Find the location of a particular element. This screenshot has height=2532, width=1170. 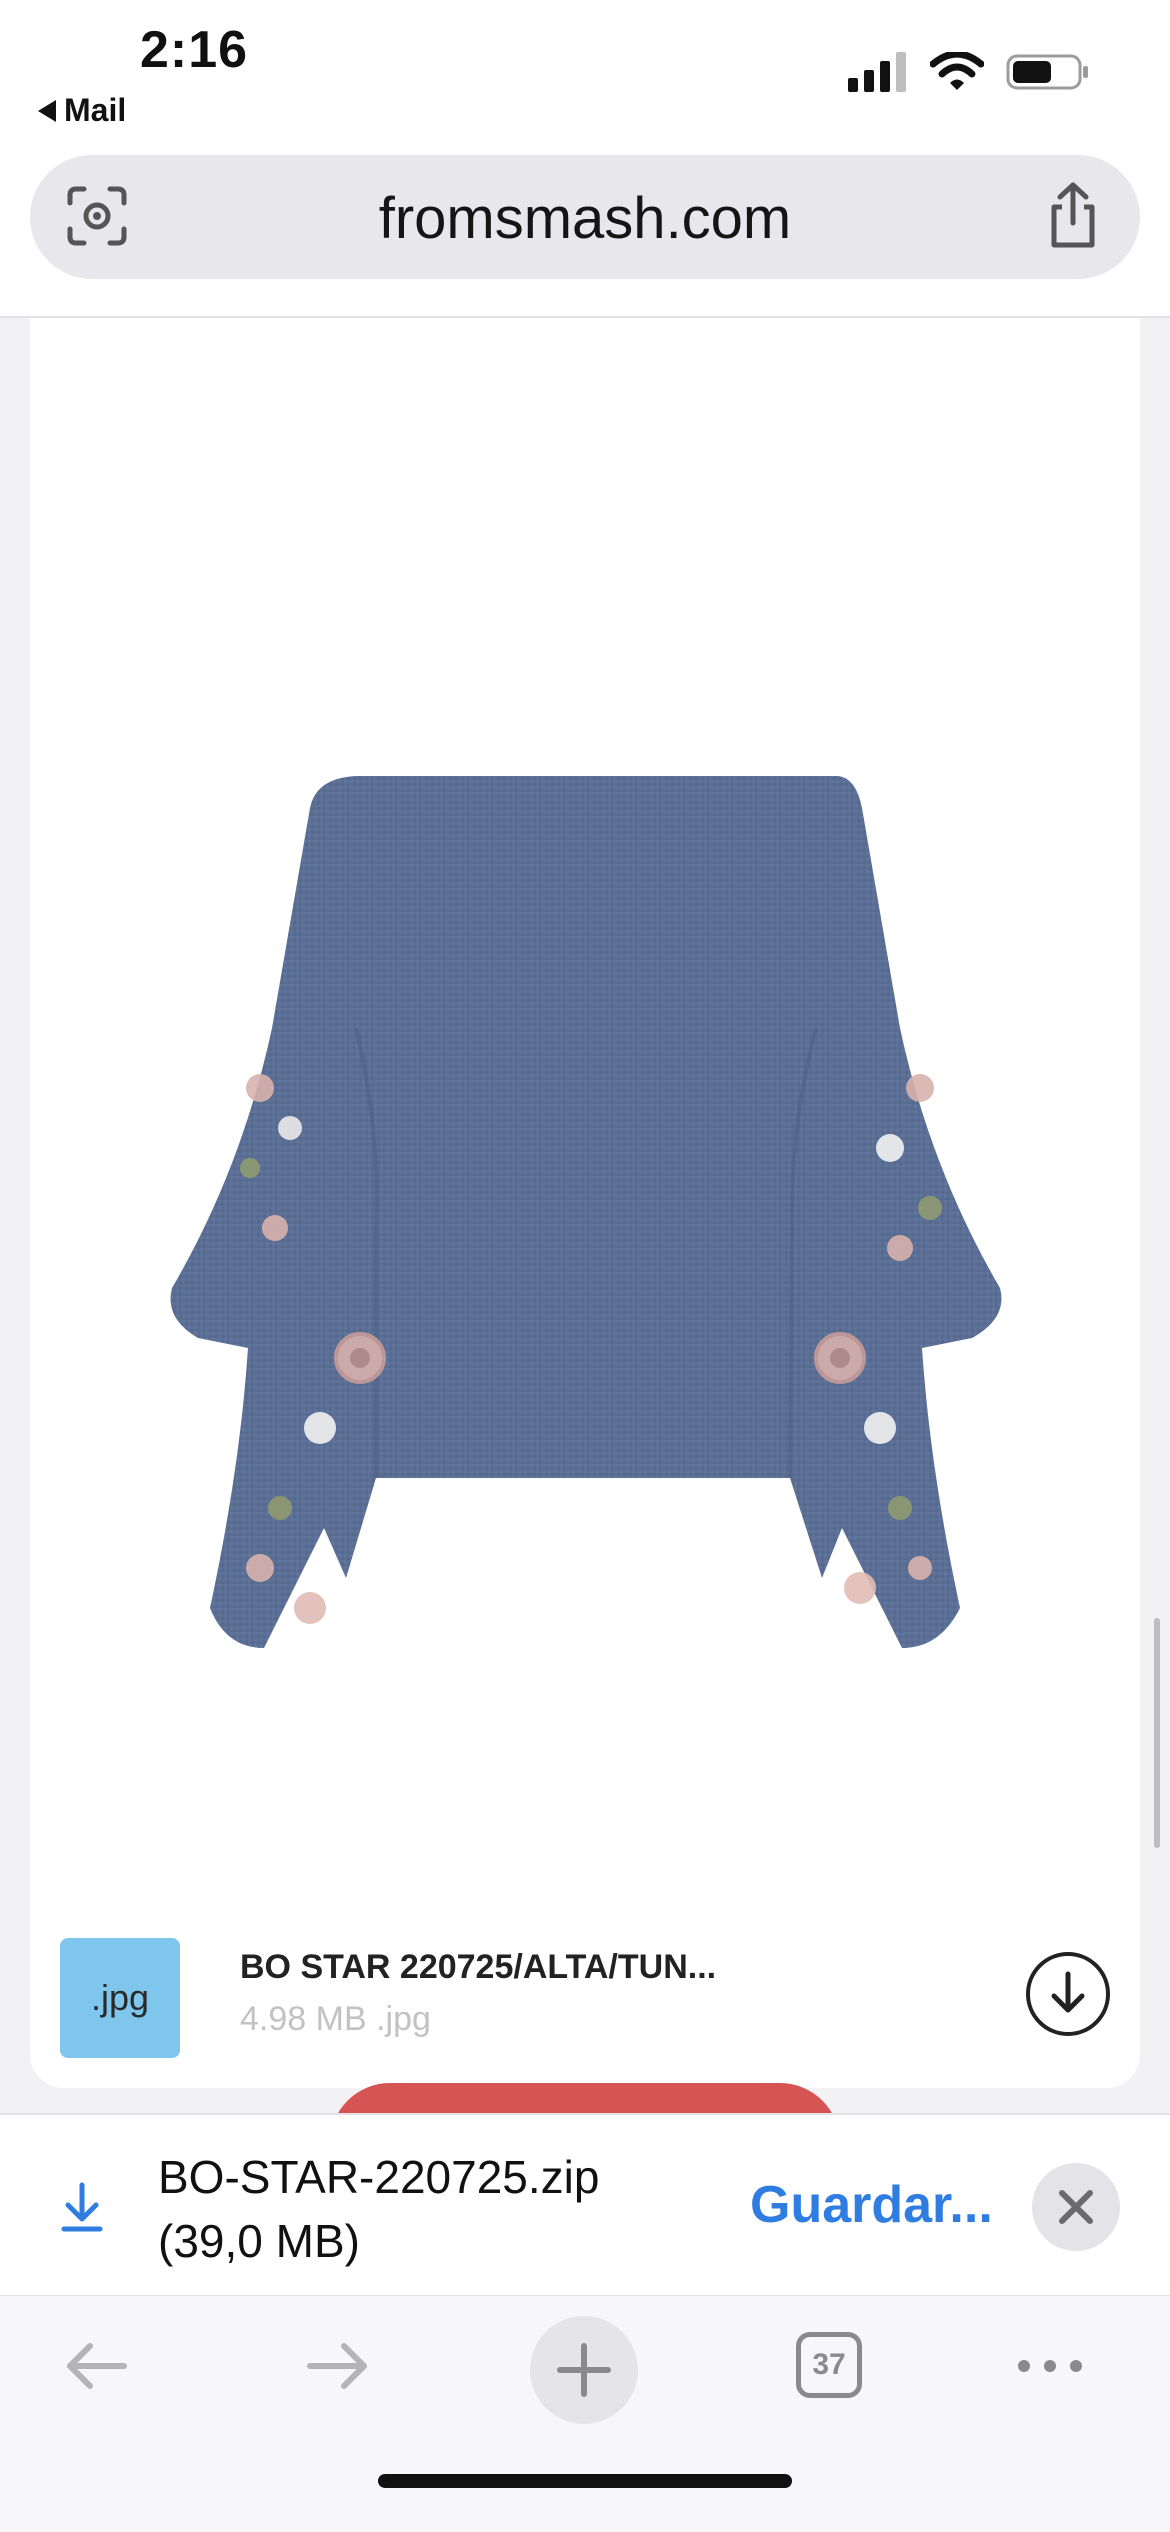

plus-icon is located at coordinates (584, 2370).